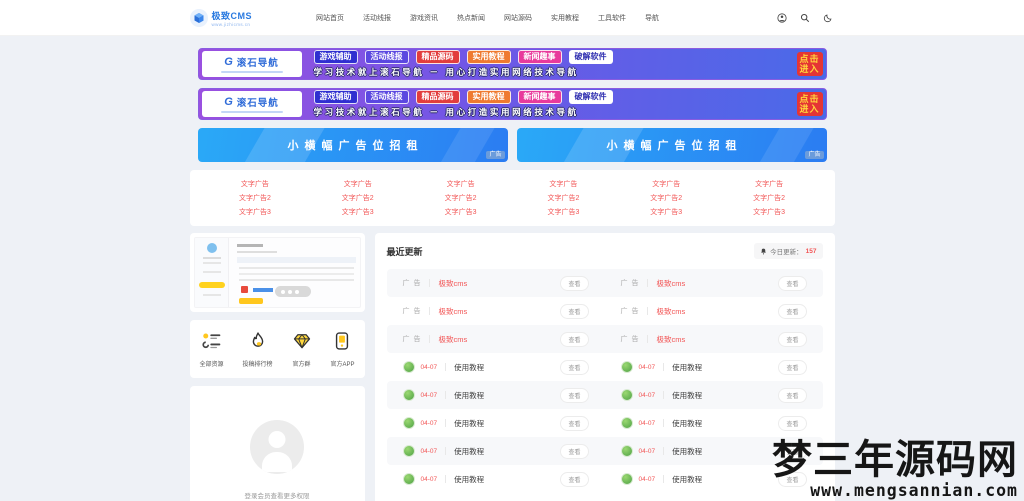  I want to click on nav-item: 导航, so click(652, 18).